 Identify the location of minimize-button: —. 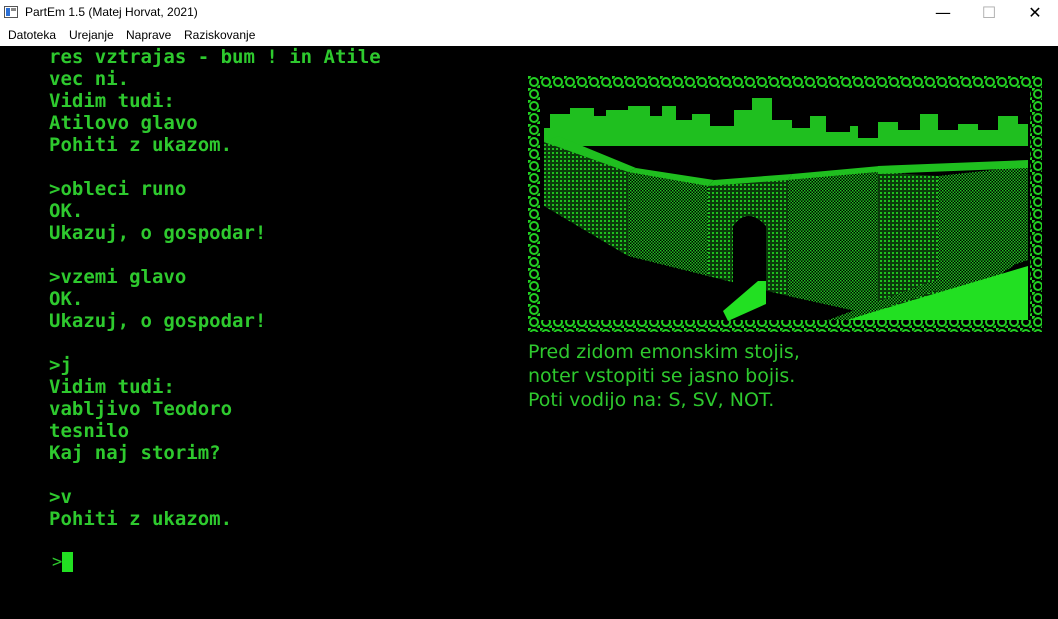
(943, 13).